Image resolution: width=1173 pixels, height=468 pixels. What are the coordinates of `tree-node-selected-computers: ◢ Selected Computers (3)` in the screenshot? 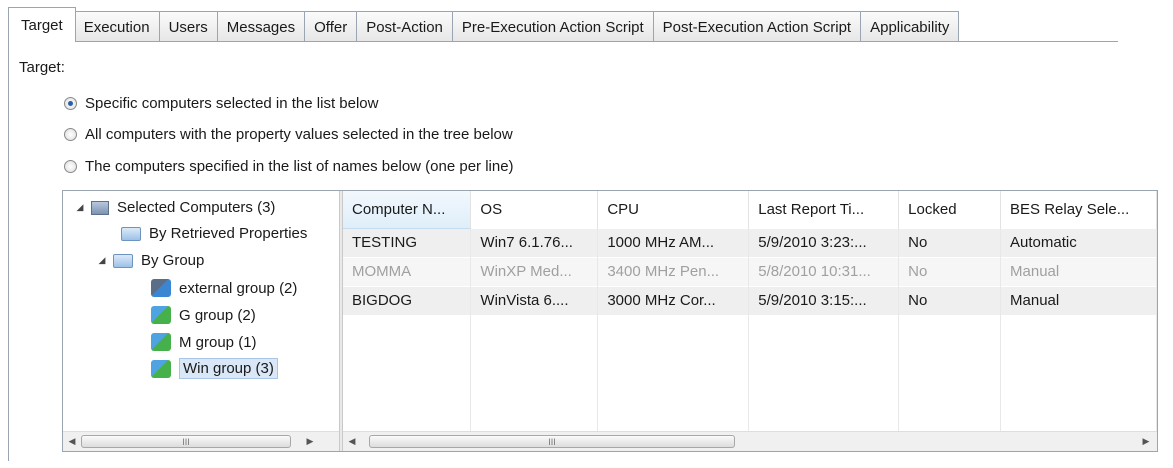 It's located at (175, 207).